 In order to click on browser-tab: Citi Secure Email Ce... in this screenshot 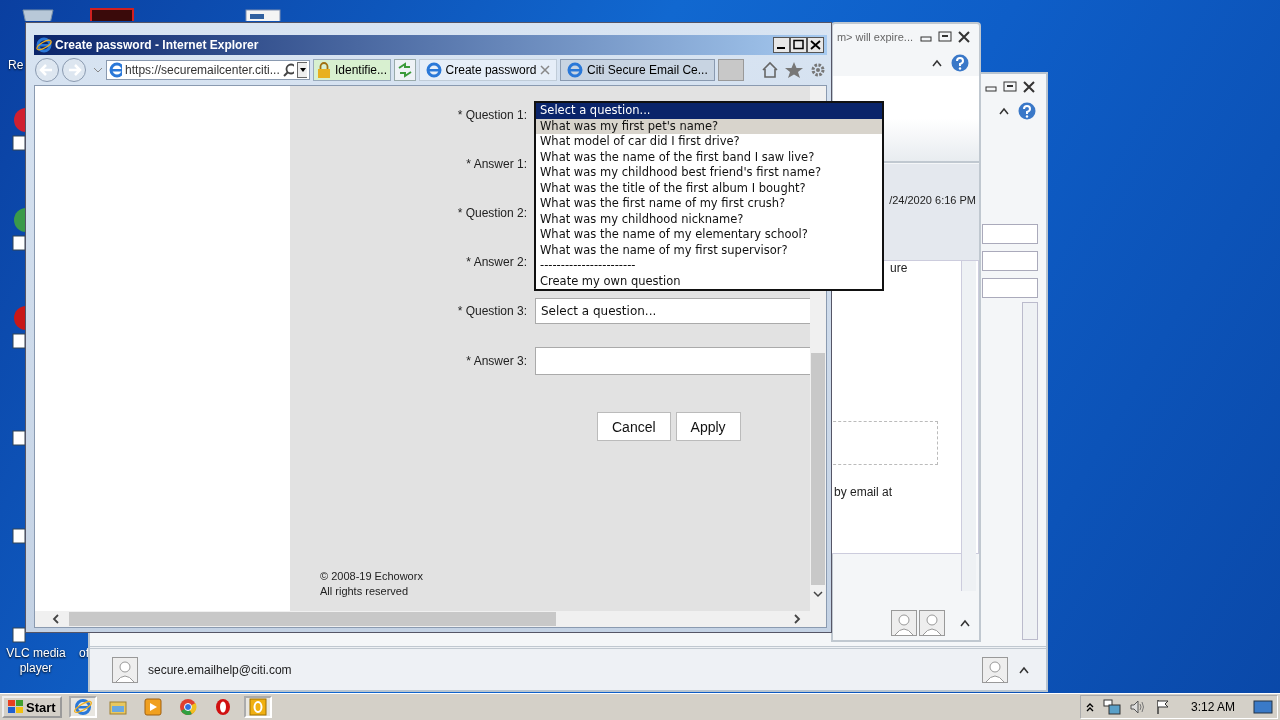, I will do `click(637, 70)`.